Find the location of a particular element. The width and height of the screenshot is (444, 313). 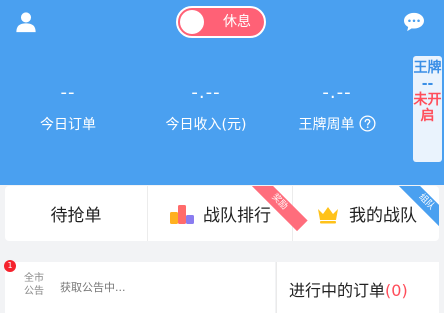

ace-status-side-tag: 王牌 -- 未开启 is located at coordinates (427, 109).